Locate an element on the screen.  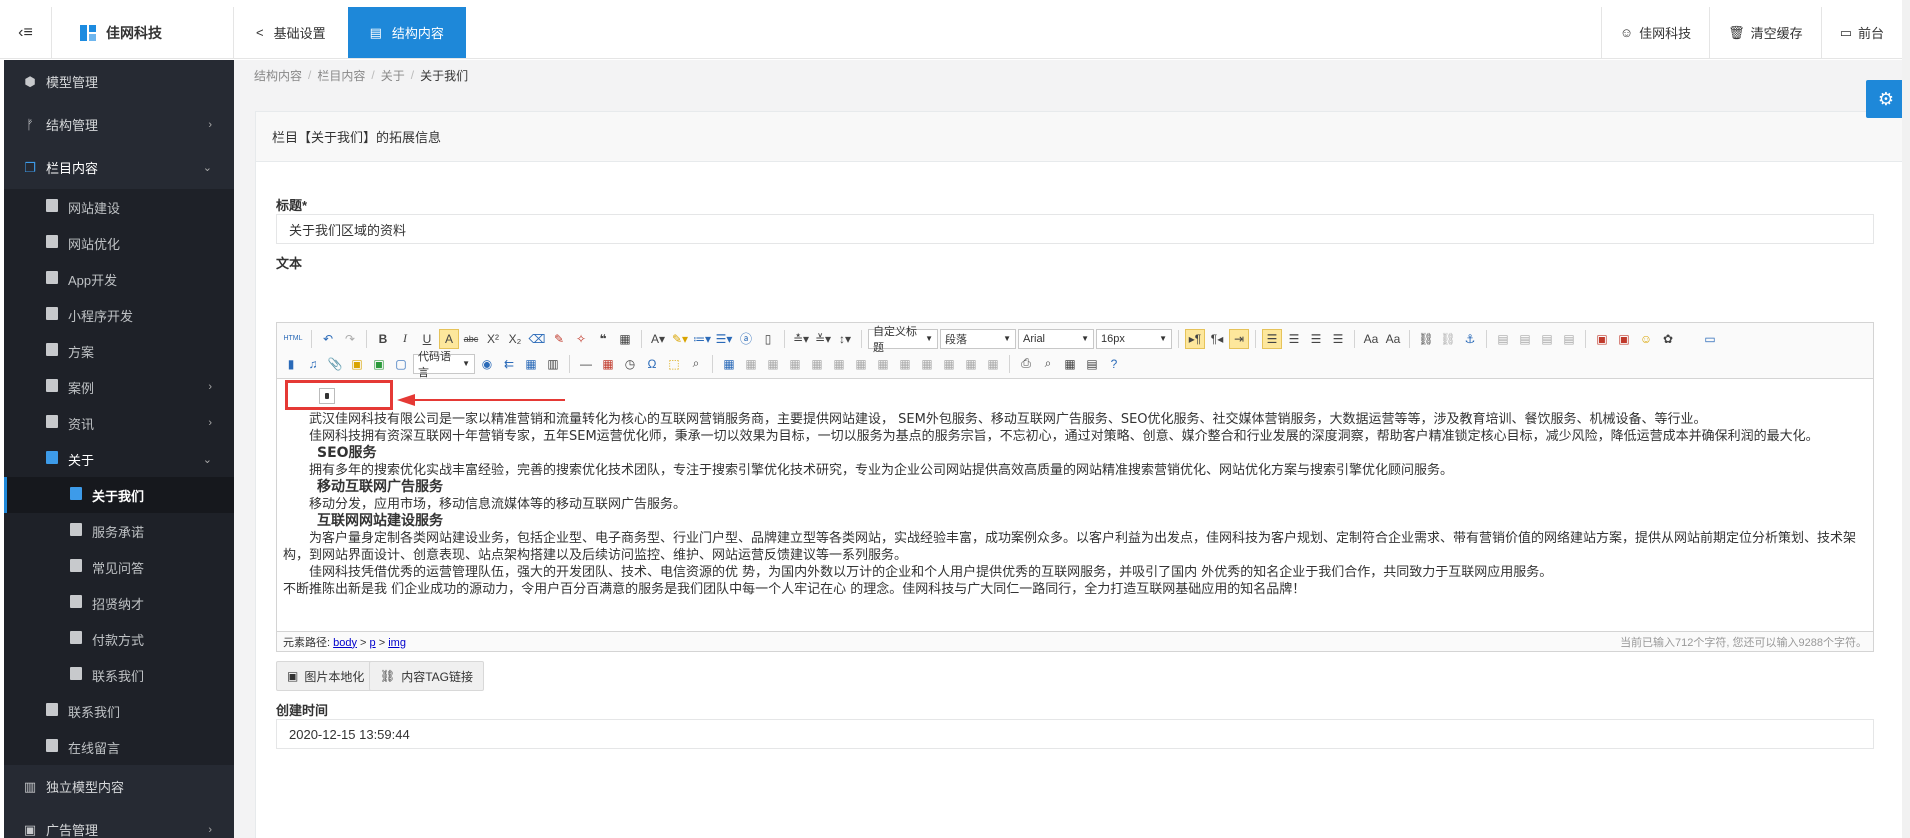
sidebar-item-contact-us-sub: 联系我们 is located at coordinates (119, 675).